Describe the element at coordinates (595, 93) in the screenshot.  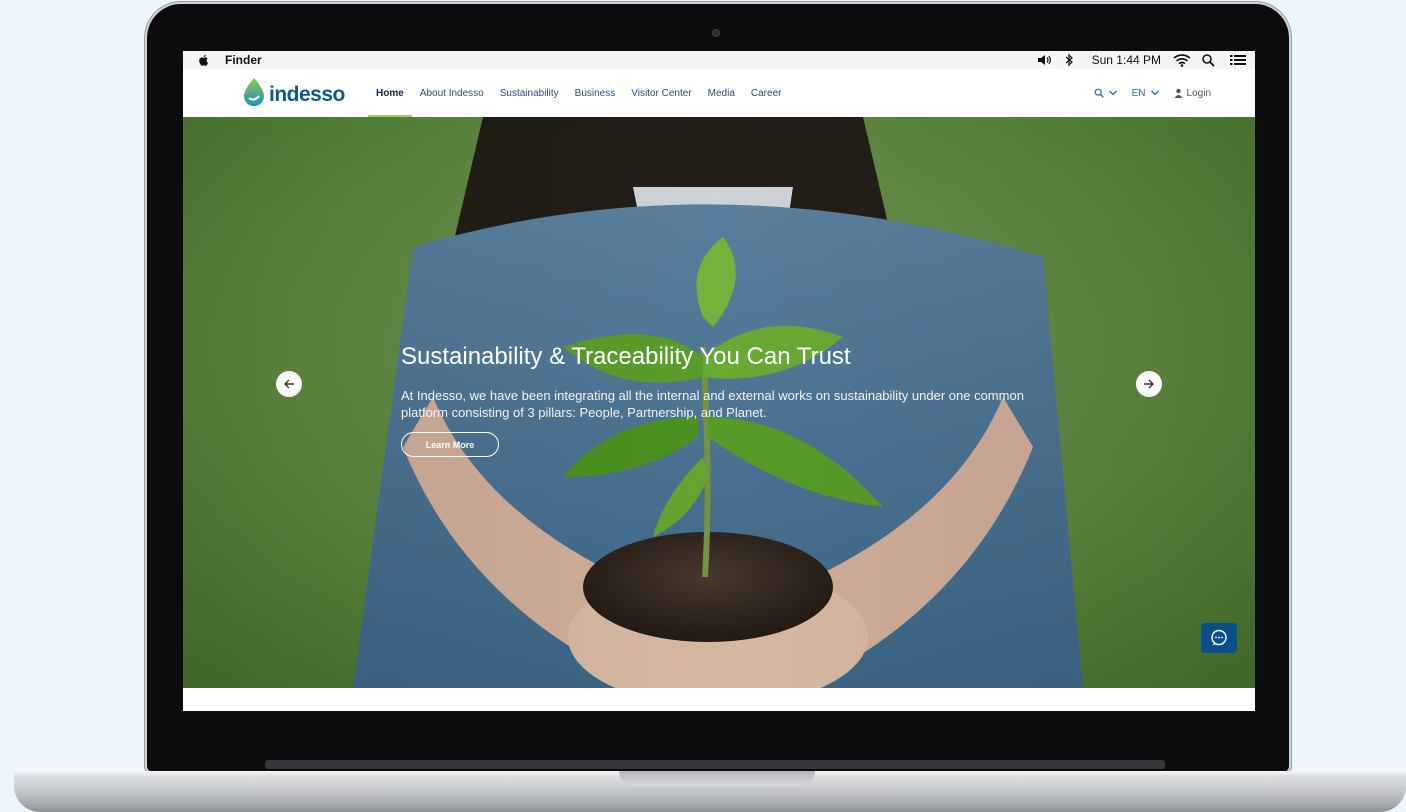
I see `nav-business: Business` at that location.